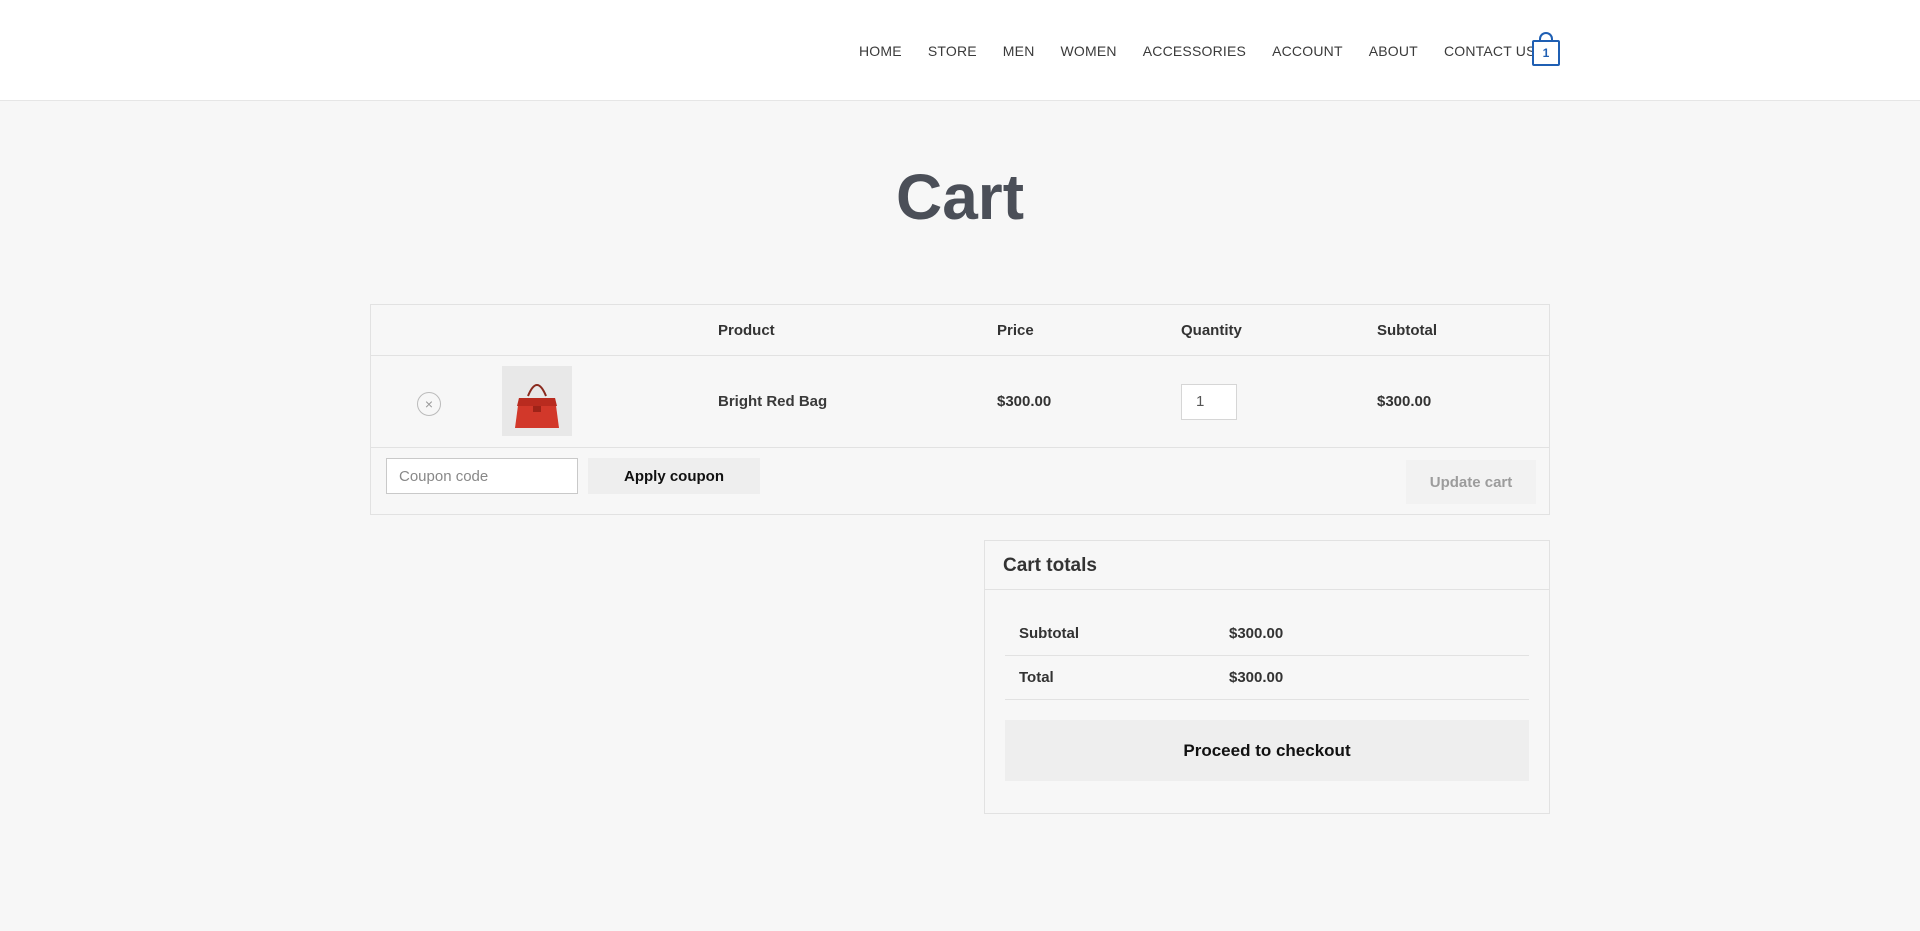 The width and height of the screenshot is (1920, 931). Describe the element at coordinates (960, 330) in the screenshot. I see `cart-table-header: Product Price Quantity Subtotal` at that location.